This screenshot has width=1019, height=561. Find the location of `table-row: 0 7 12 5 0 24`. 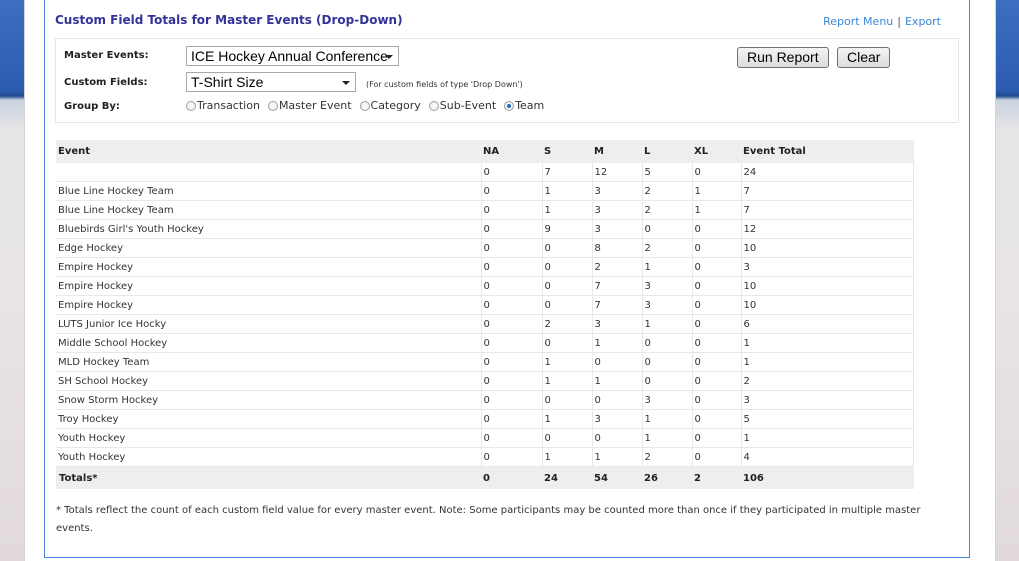

table-row: 0 7 12 5 0 24 is located at coordinates (485, 172).